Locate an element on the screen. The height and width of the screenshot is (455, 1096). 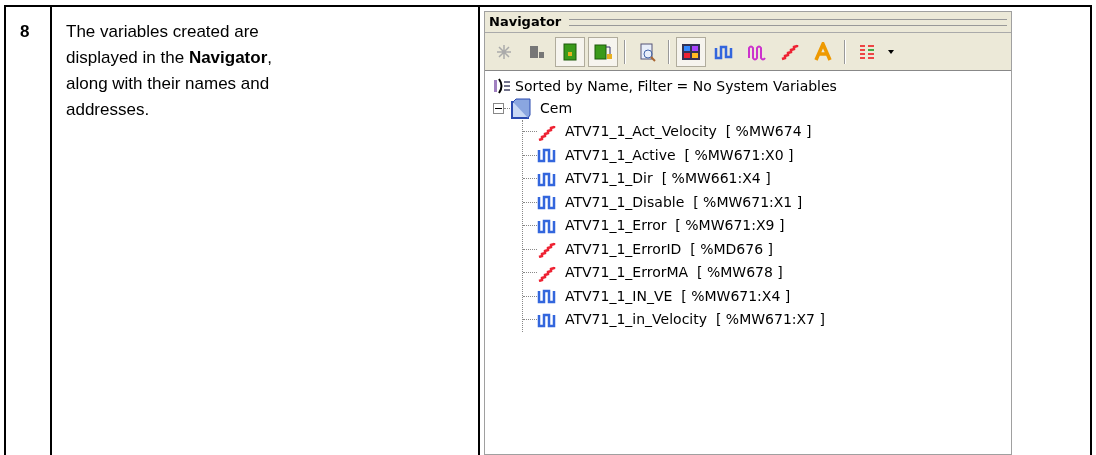
minus-icon is located at coordinates (498, 108).